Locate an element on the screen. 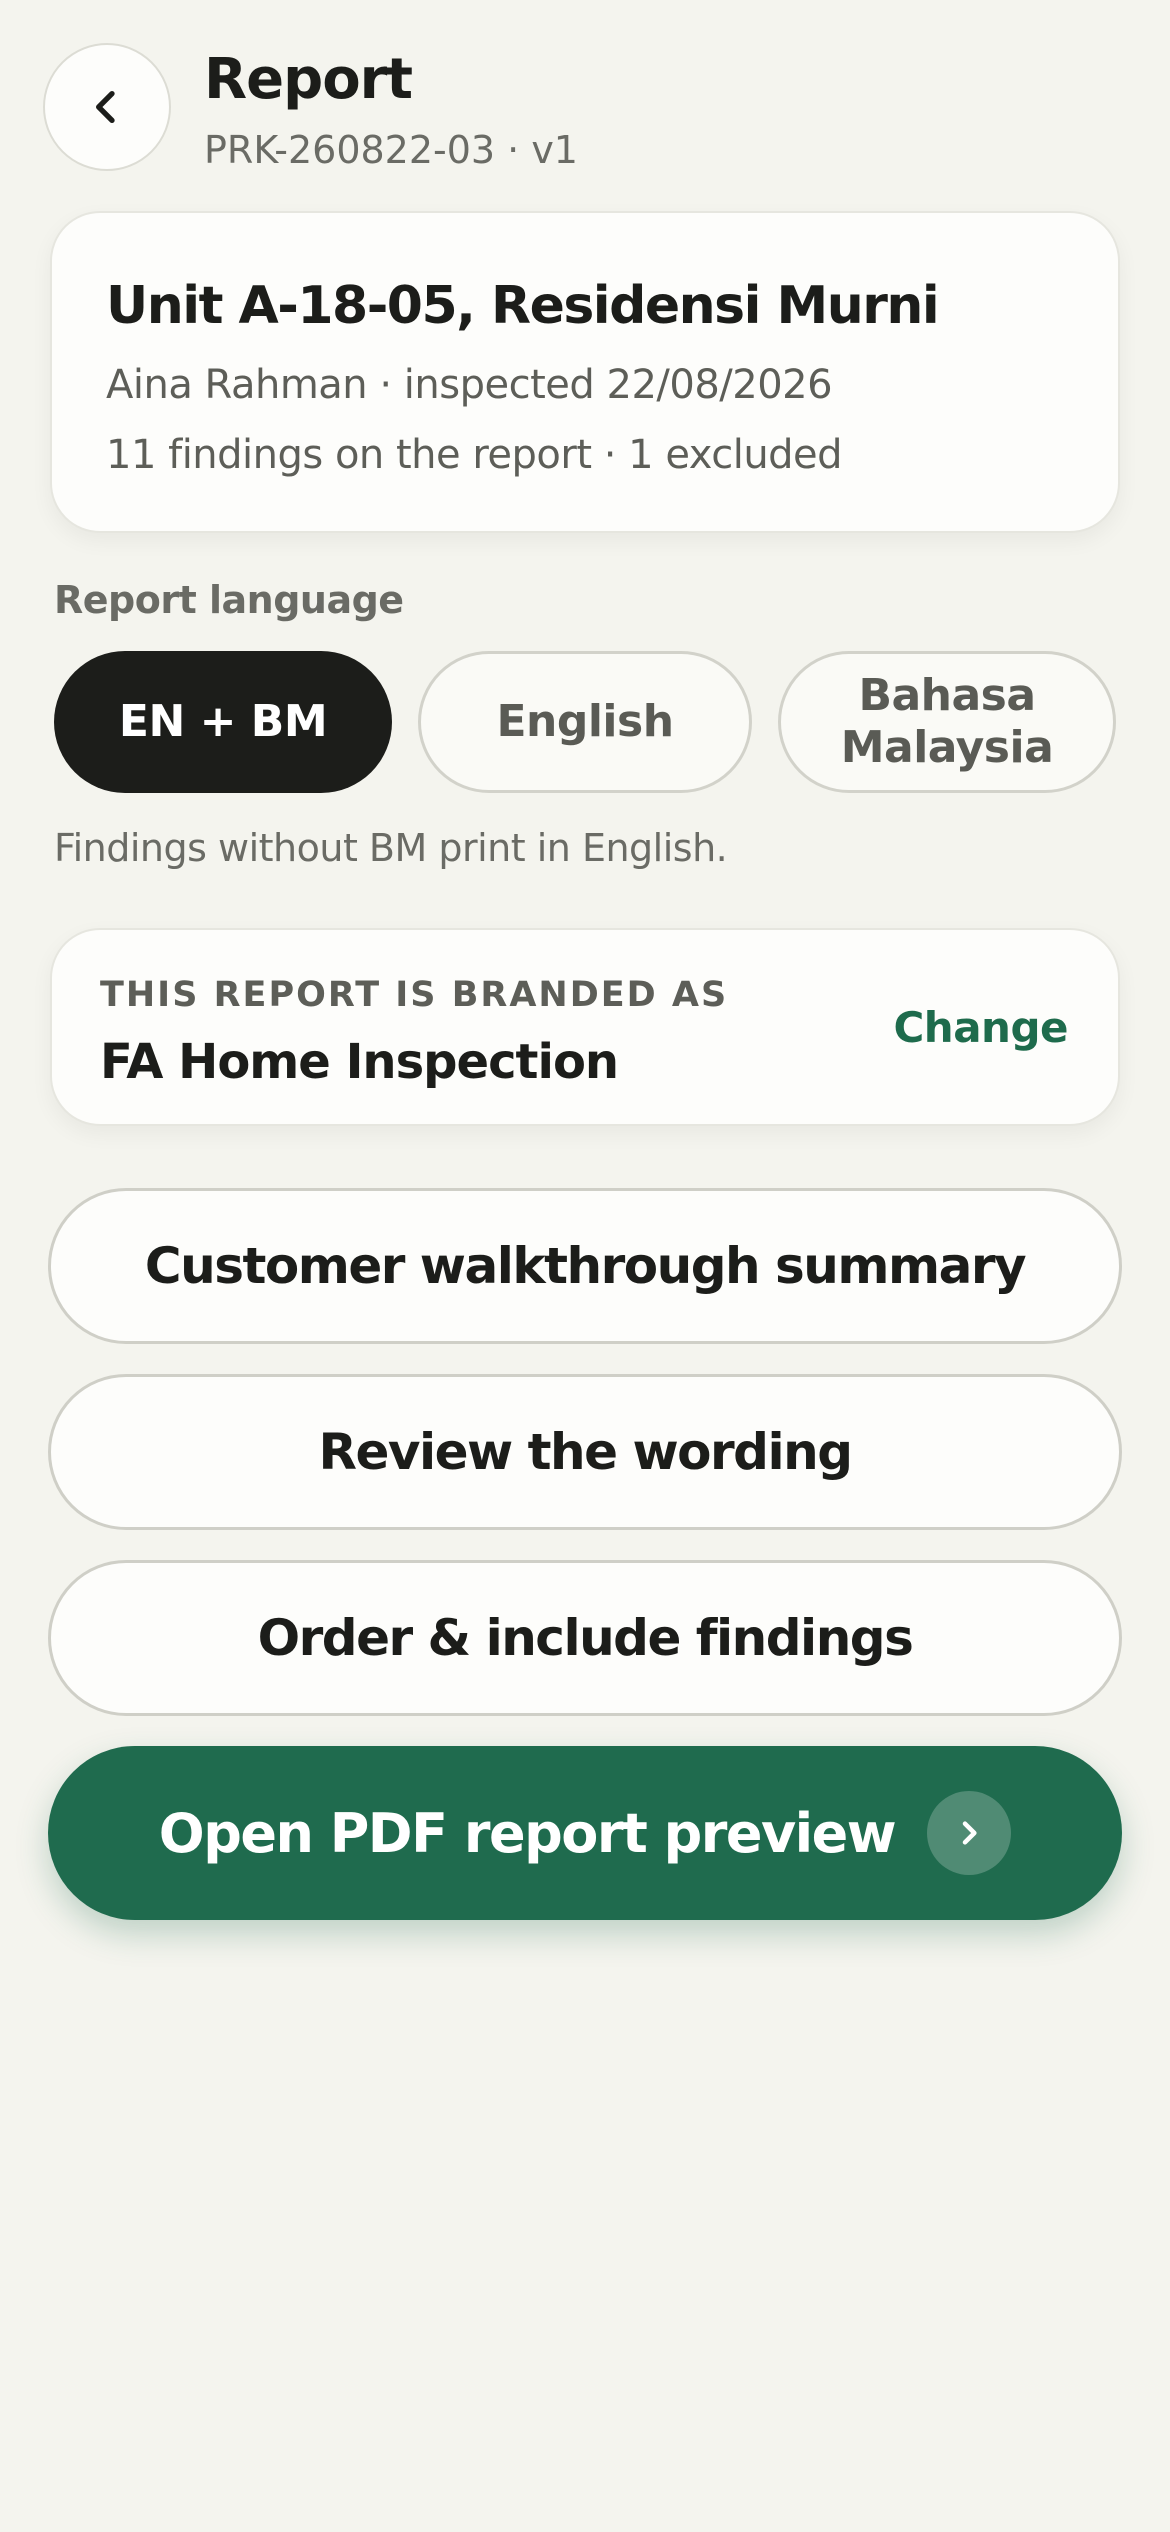 This screenshot has height=2532, width=1170. language-option-label: English is located at coordinates (585, 721).